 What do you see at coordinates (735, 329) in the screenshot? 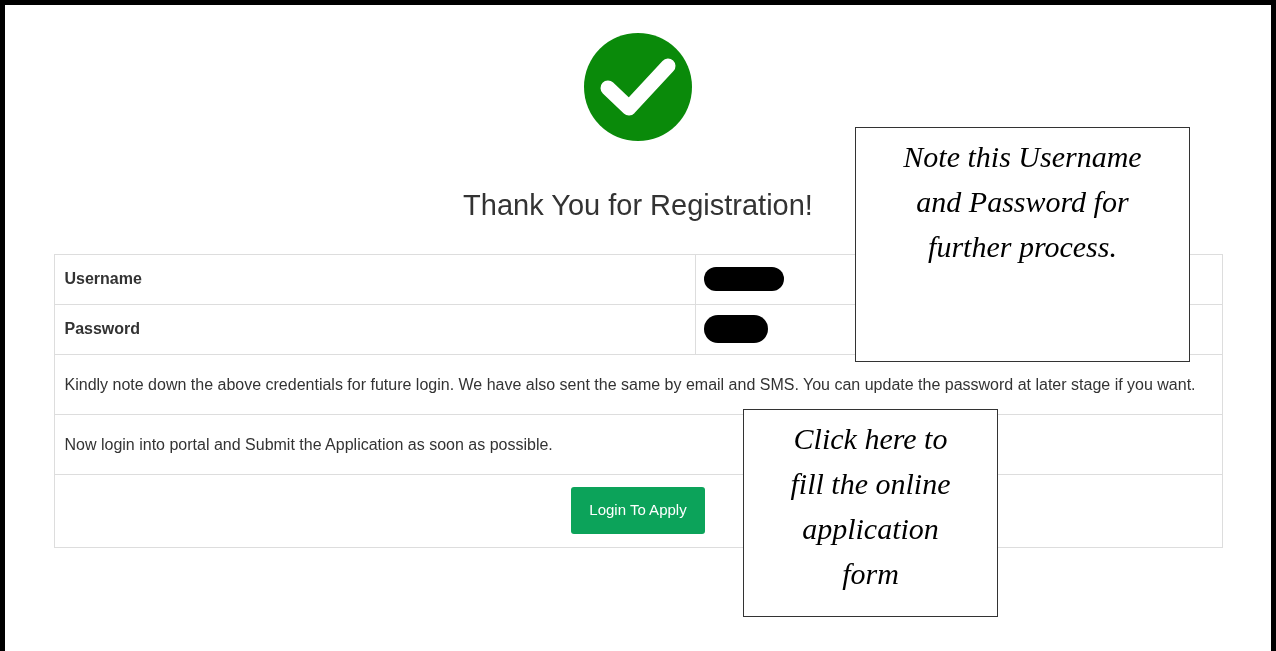
I see `redaction-mark` at bounding box center [735, 329].